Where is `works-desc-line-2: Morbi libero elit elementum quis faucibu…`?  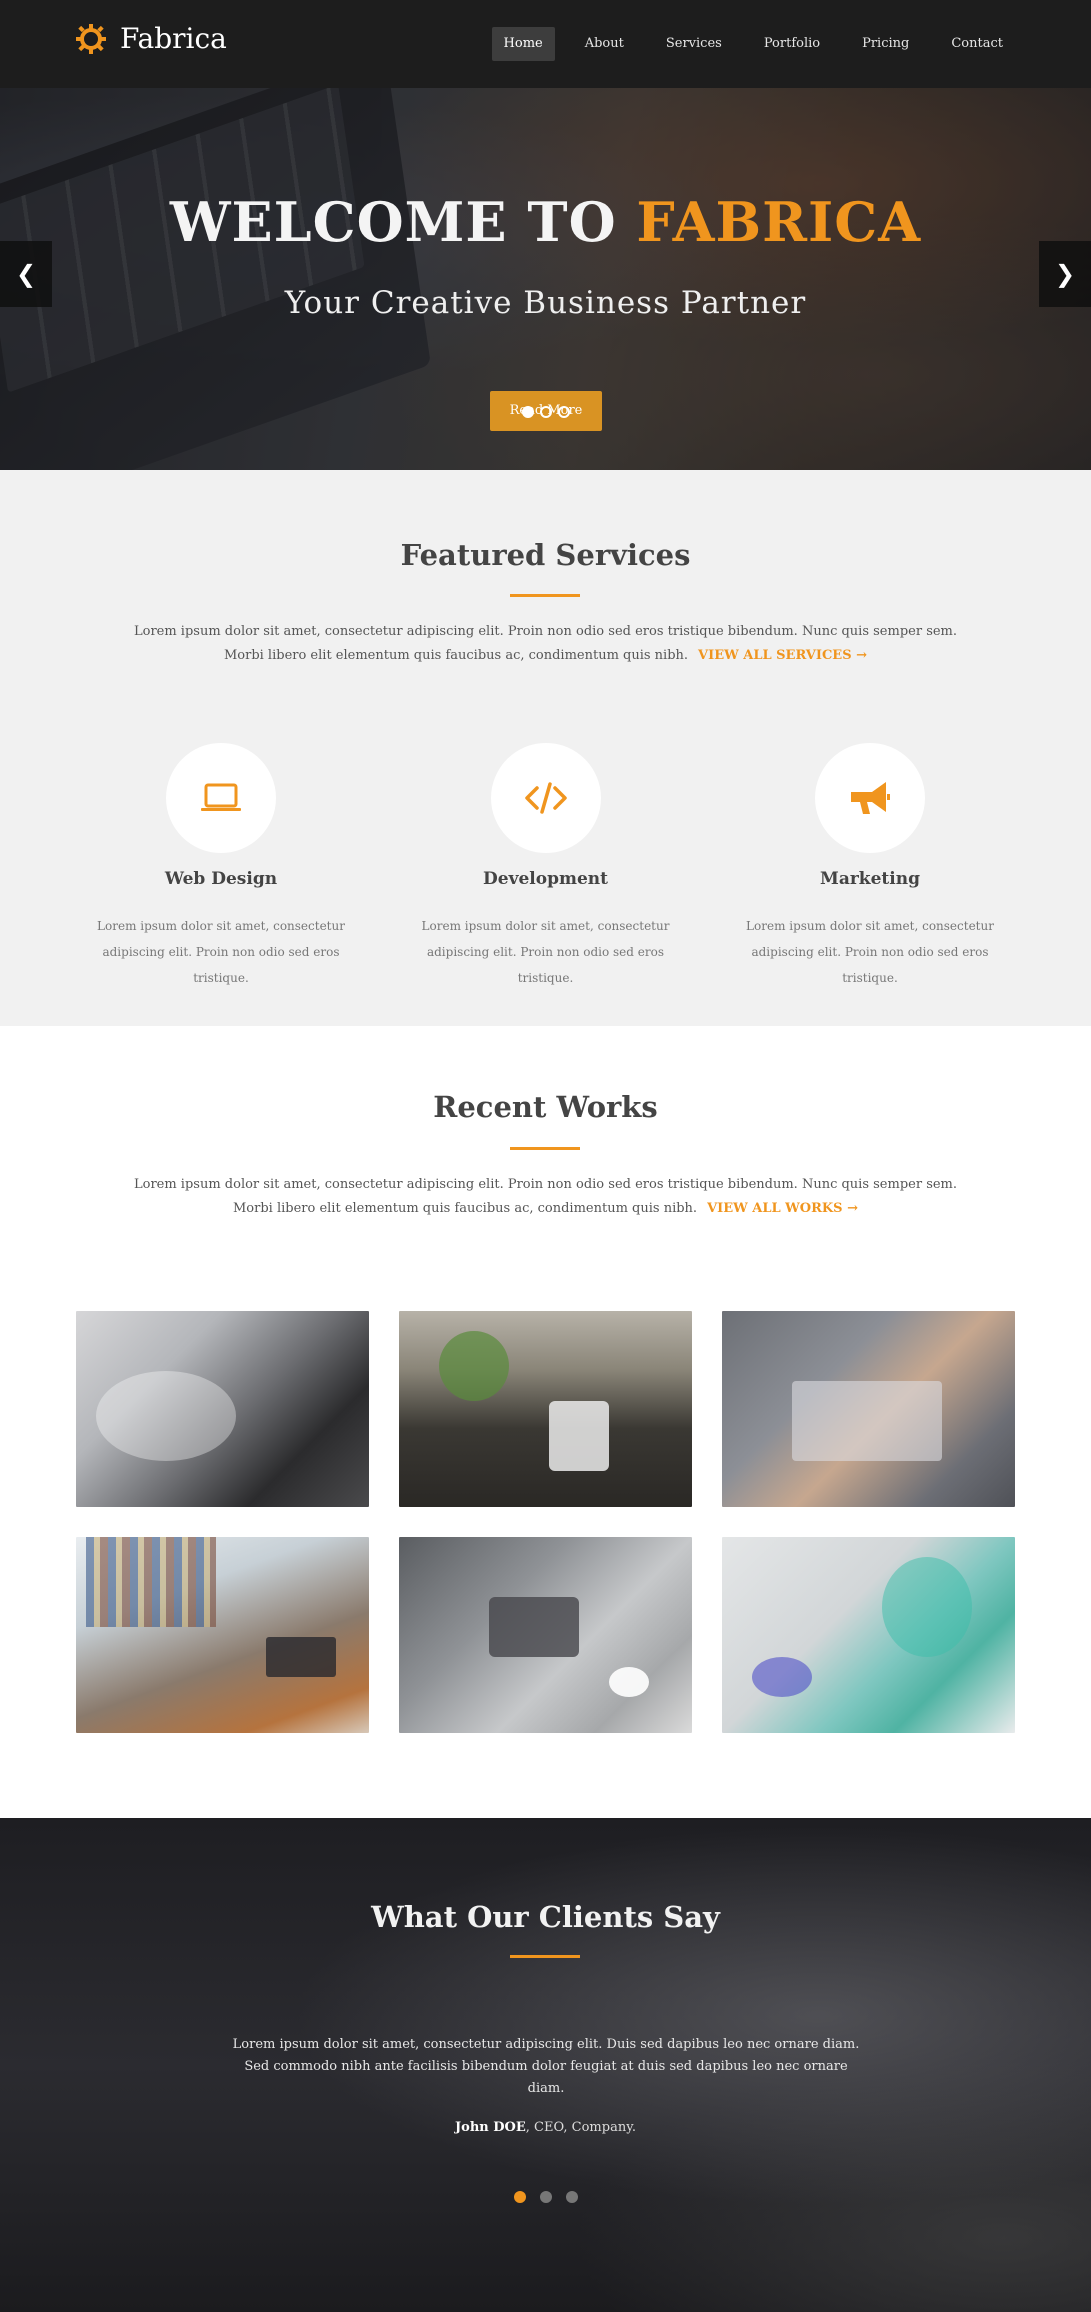 works-desc-line-2: Morbi libero elit elementum quis faucibu… is located at coordinates (545, 1209).